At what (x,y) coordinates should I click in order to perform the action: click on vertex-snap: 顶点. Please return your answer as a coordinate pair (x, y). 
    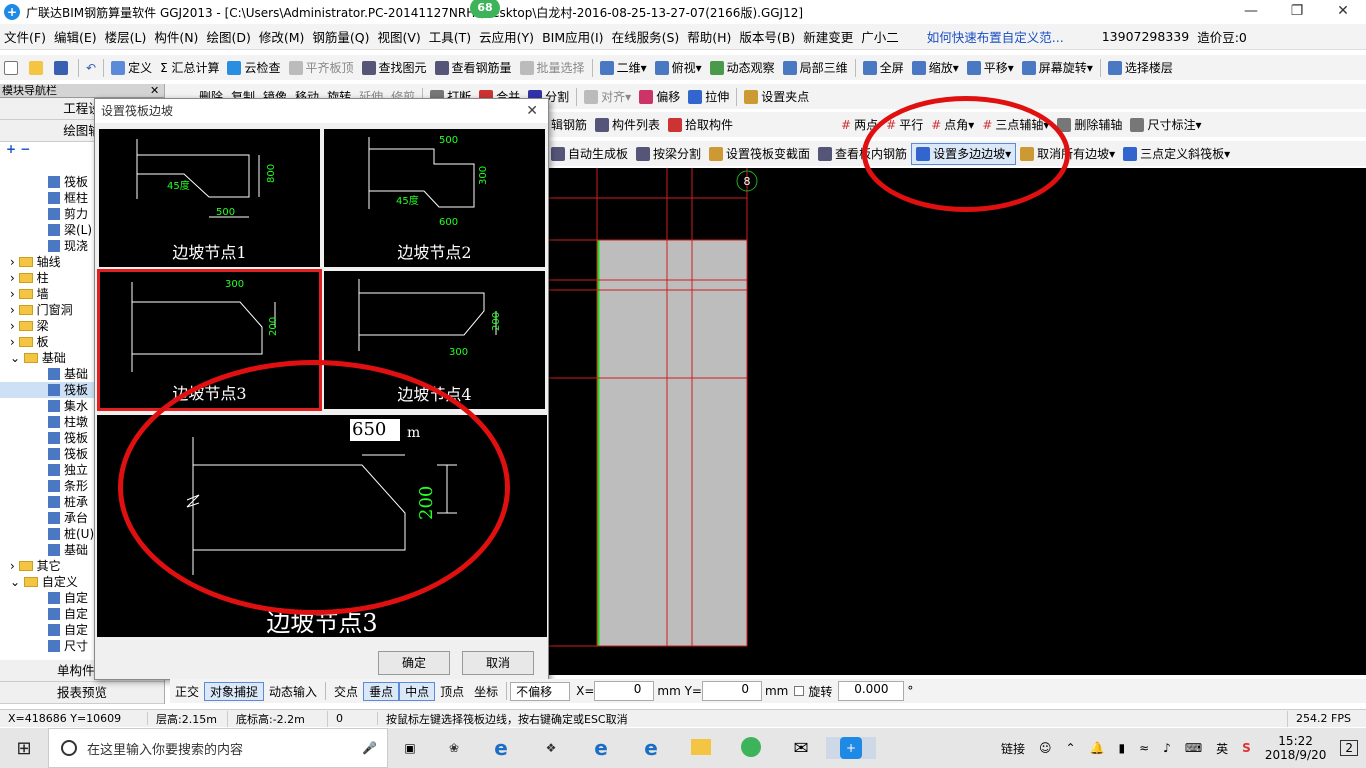
    Looking at the image, I should click on (452, 691).